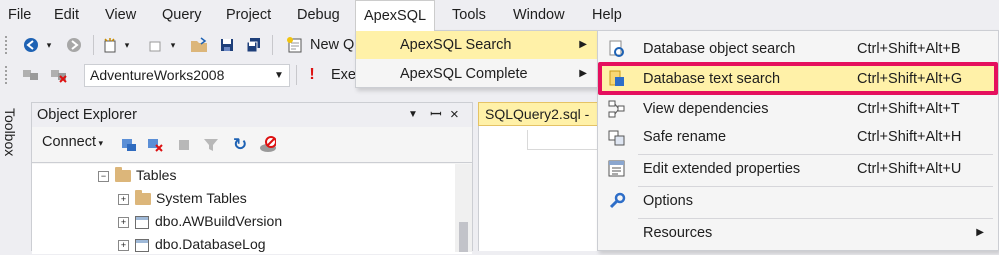 This screenshot has height=255, width=999. I want to click on menu-file: File, so click(19, 15).